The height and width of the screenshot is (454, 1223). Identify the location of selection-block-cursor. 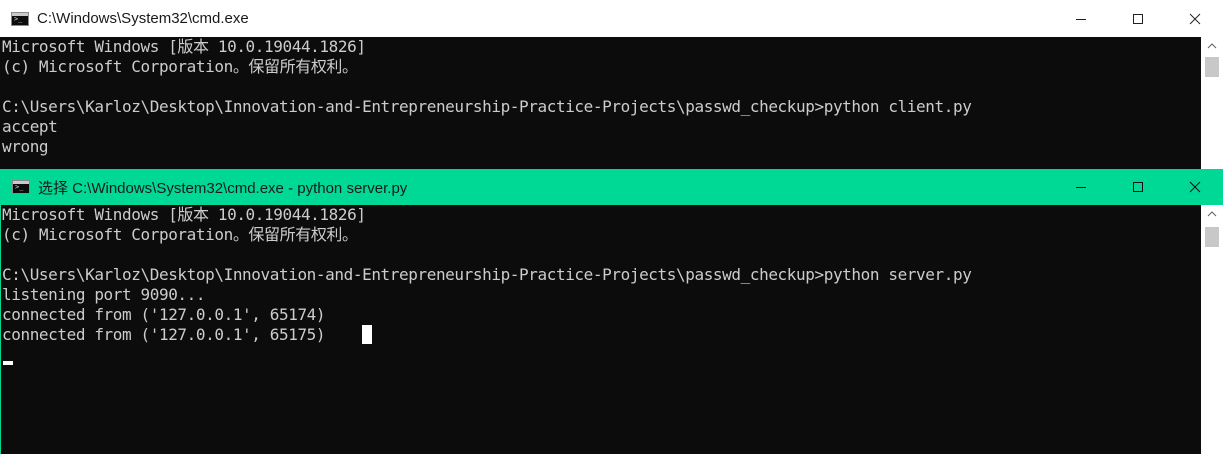
(367, 334).